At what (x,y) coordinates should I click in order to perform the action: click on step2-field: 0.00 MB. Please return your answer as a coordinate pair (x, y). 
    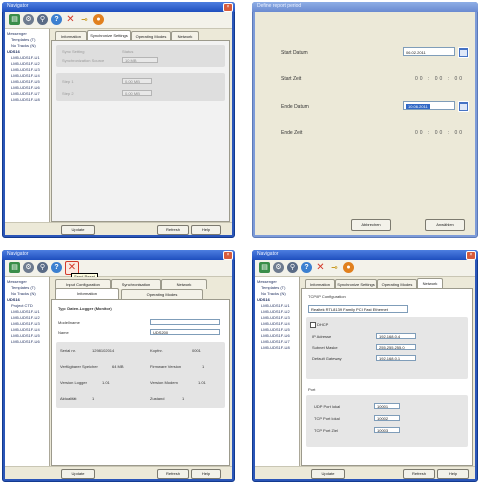
    Looking at the image, I should click on (137, 93).